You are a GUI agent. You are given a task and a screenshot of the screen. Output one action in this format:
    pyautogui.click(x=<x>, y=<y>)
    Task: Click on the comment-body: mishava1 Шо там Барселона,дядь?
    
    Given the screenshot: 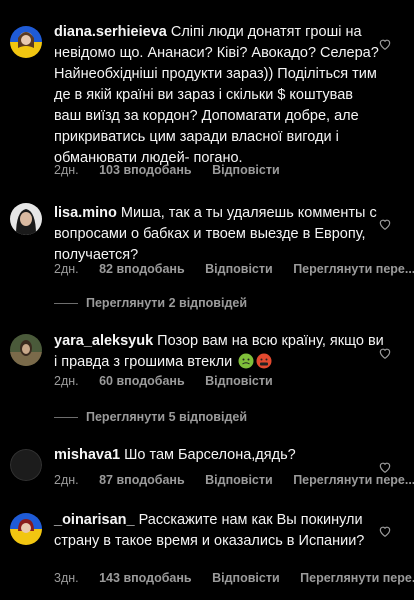 What is the action you would take?
    pyautogui.click(x=219, y=455)
    